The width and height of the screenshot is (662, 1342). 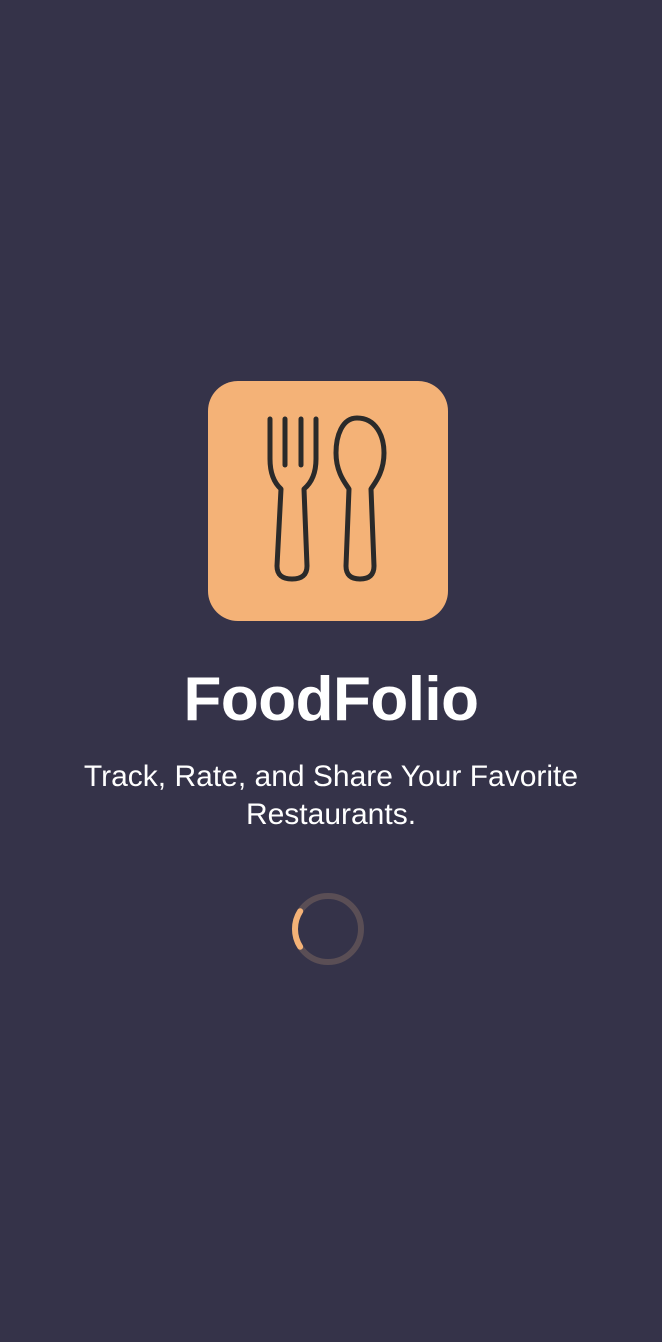 I want to click on app-logo, so click(x=328, y=501).